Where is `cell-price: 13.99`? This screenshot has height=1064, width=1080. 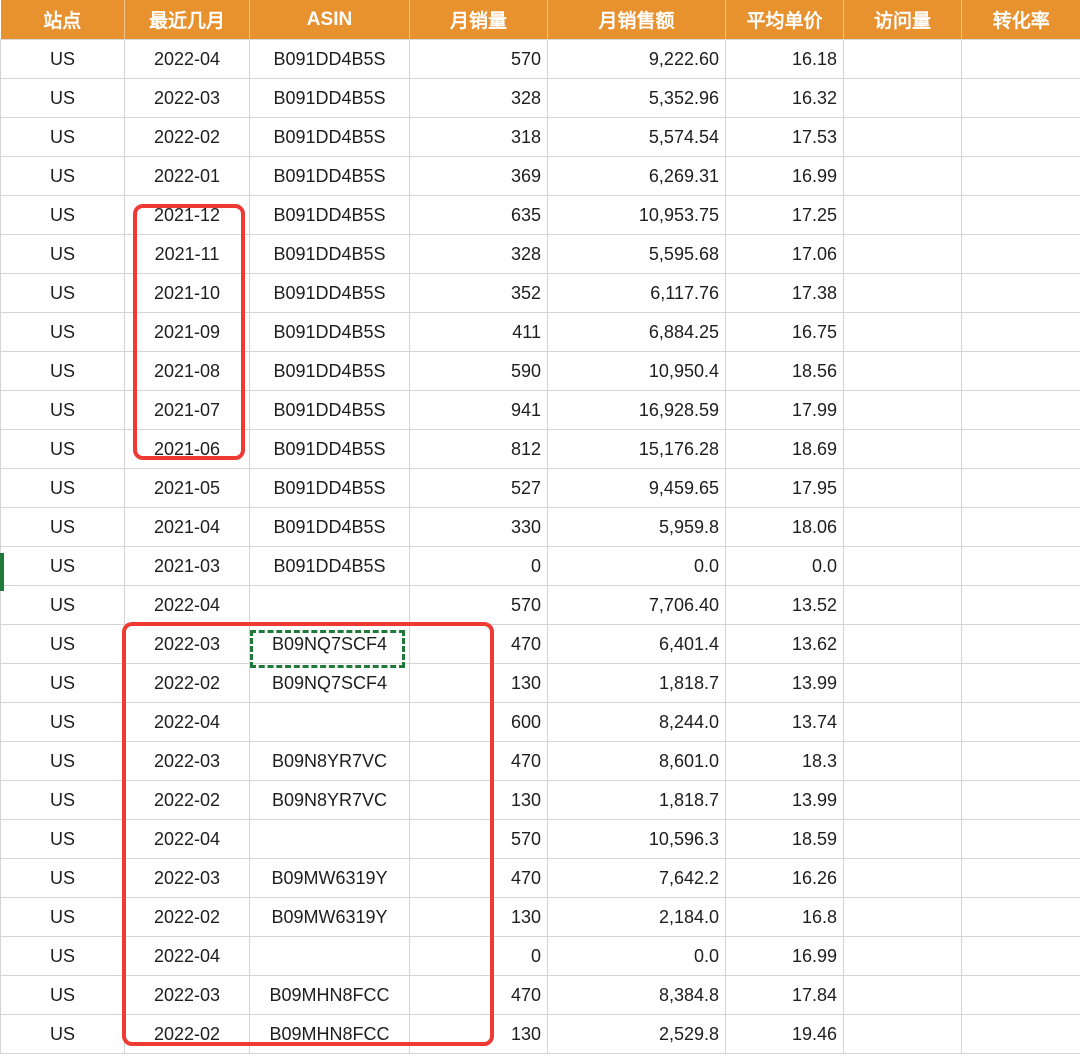 cell-price: 13.99 is located at coordinates (784, 800).